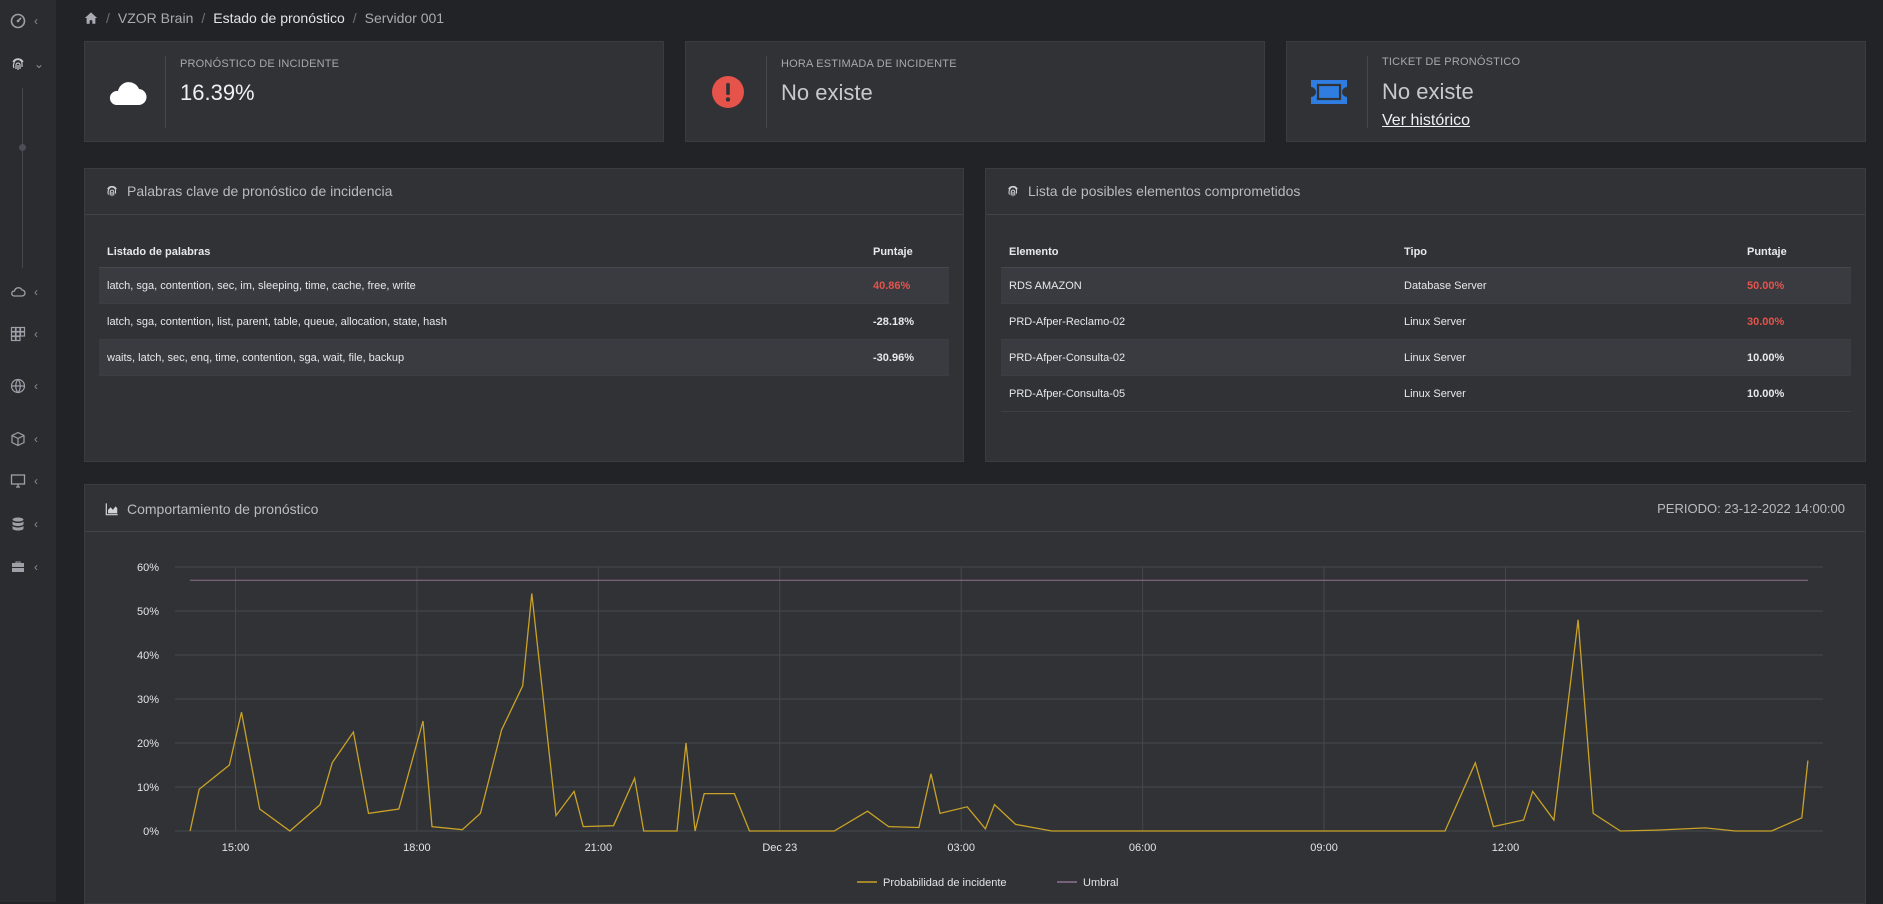  What do you see at coordinates (1324, 848) in the screenshot?
I see `x-tick-label: 09:00` at bounding box center [1324, 848].